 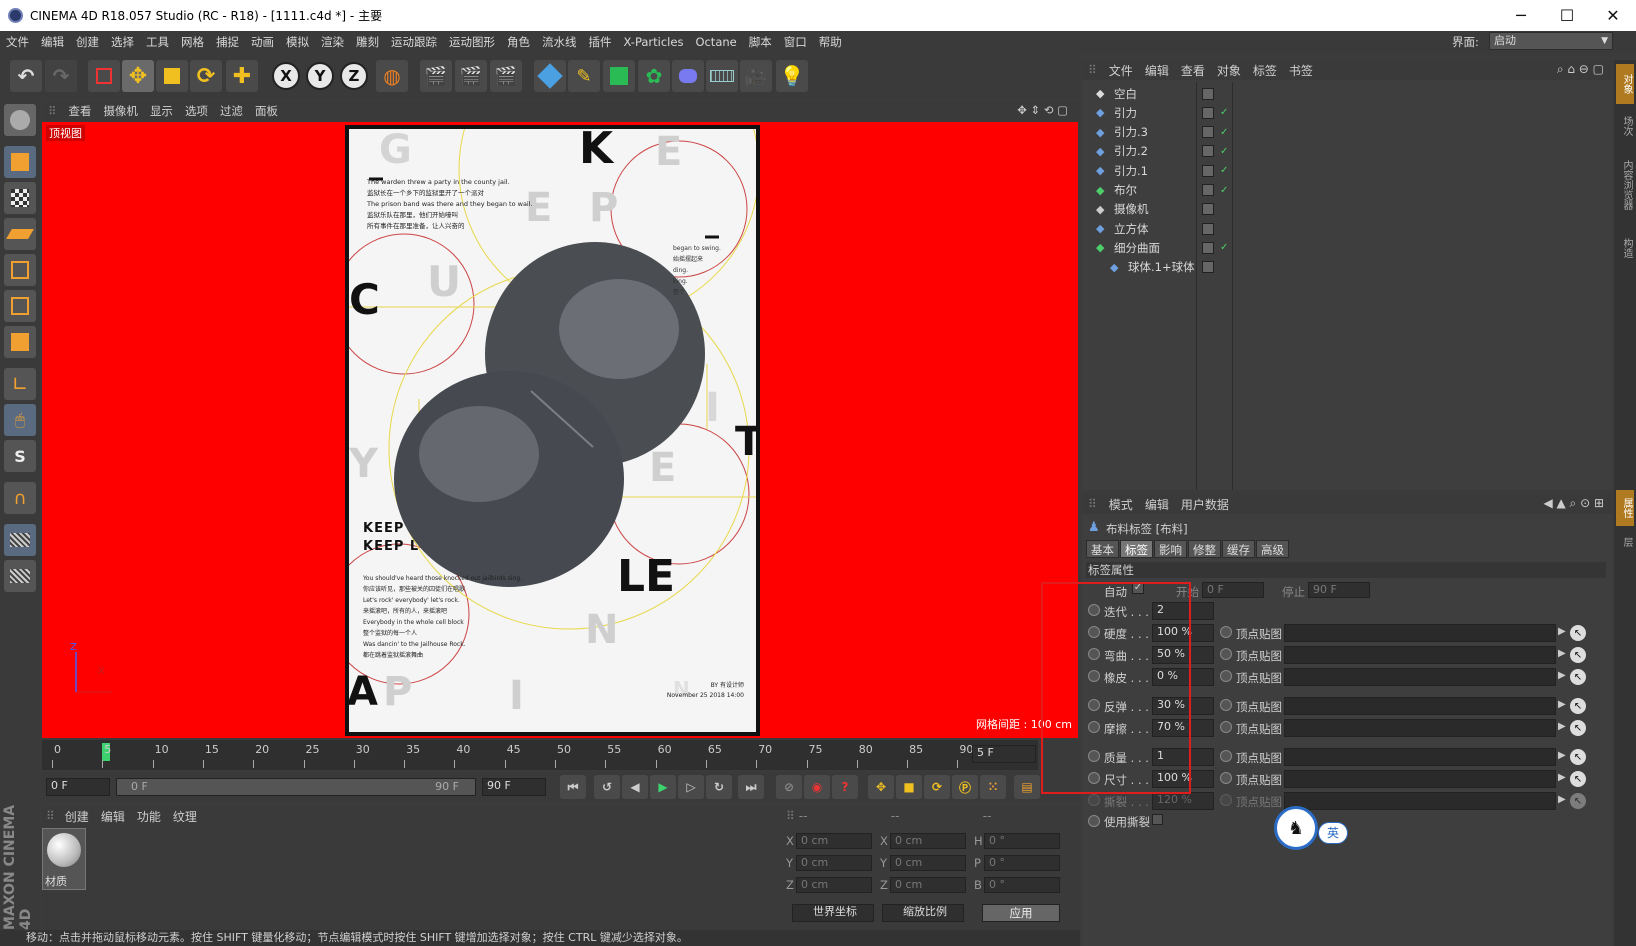 What do you see at coordinates (20, 306) in the screenshot?
I see `edges-mode-button` at bounding box center [20, 306].